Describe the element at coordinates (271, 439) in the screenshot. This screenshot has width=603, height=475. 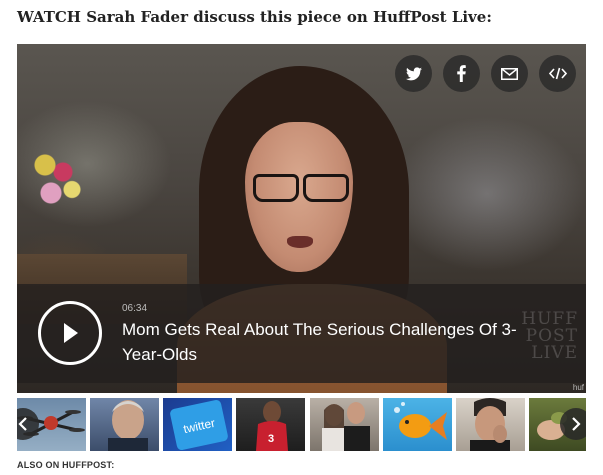
I see `svg-text: 3` at that location.